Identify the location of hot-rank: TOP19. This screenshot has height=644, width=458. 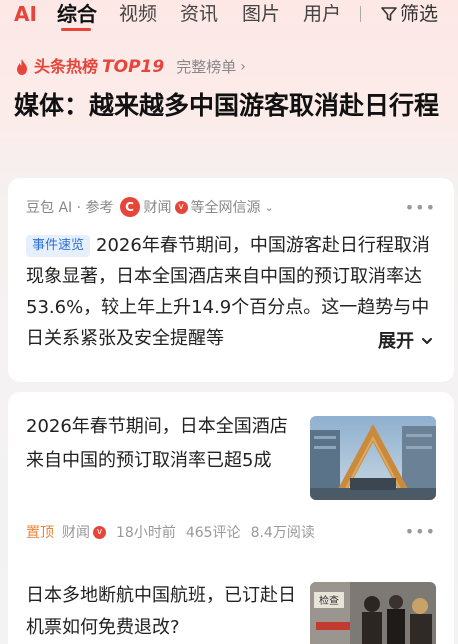
(133, 67).